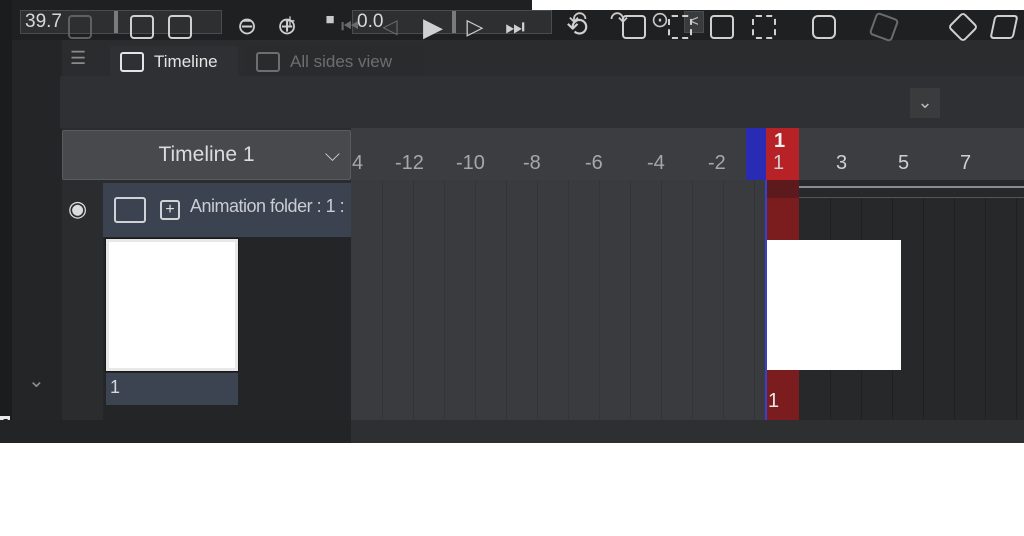 Image resolution: width=1024 pixels, height=536 pixels. I want to click on camera-icon, so click(268, 62).